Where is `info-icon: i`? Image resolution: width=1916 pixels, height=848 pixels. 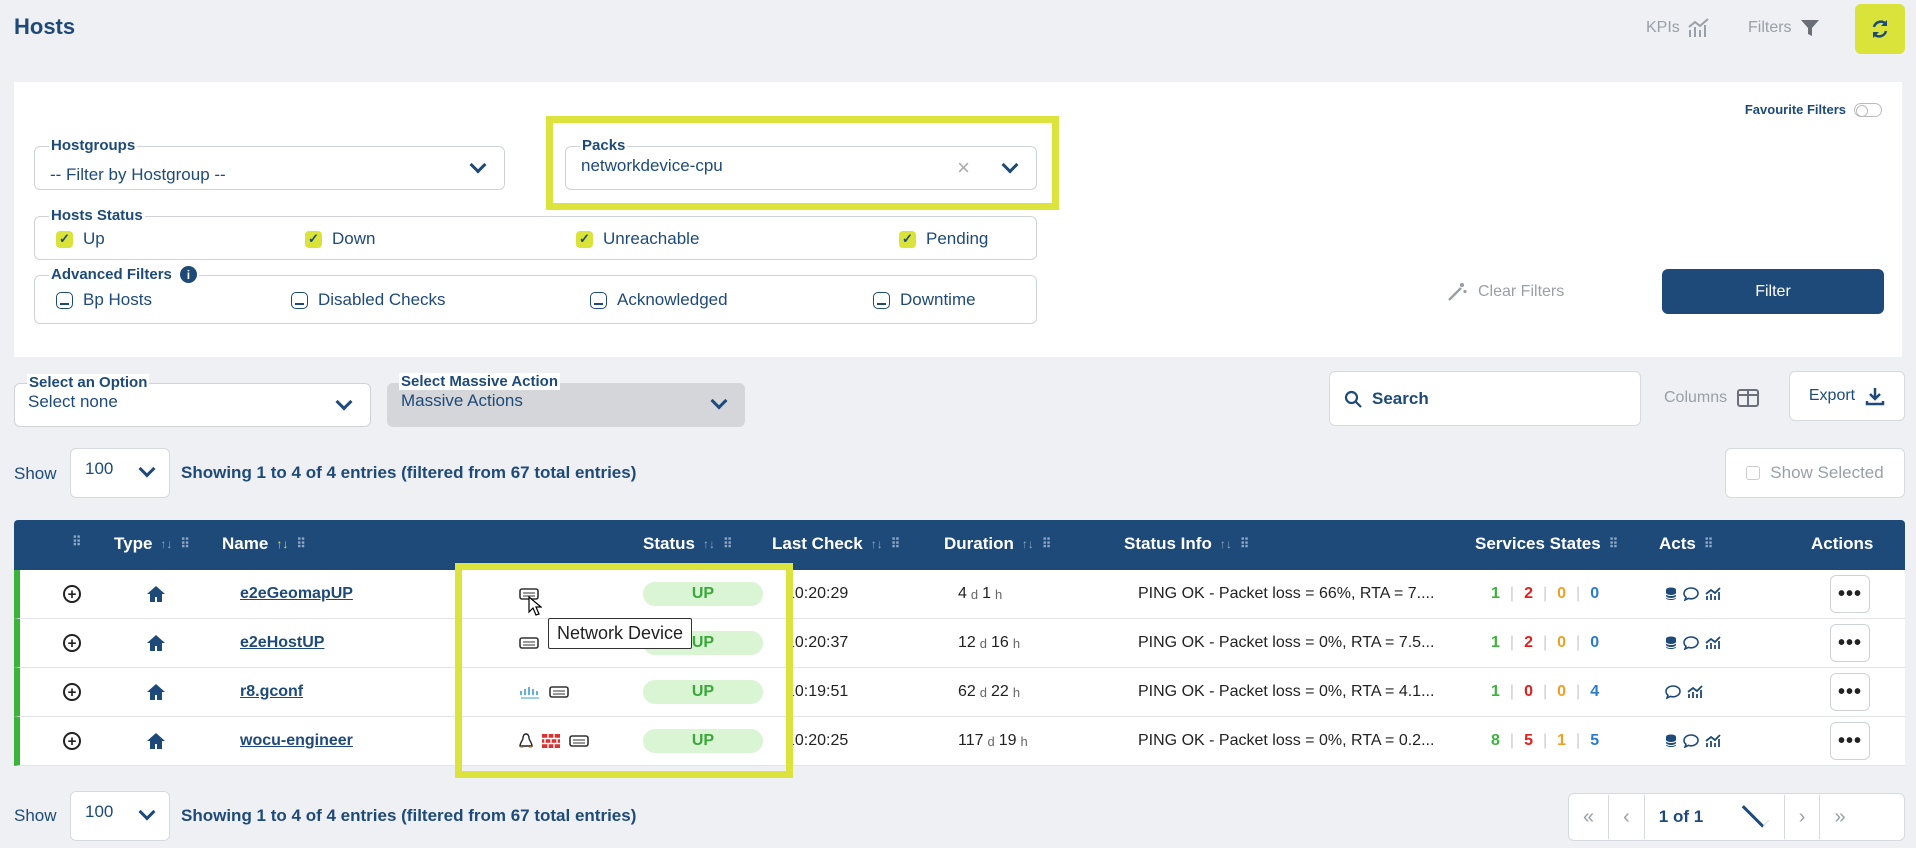 info-icon: i is located at coordinates (188, 274).